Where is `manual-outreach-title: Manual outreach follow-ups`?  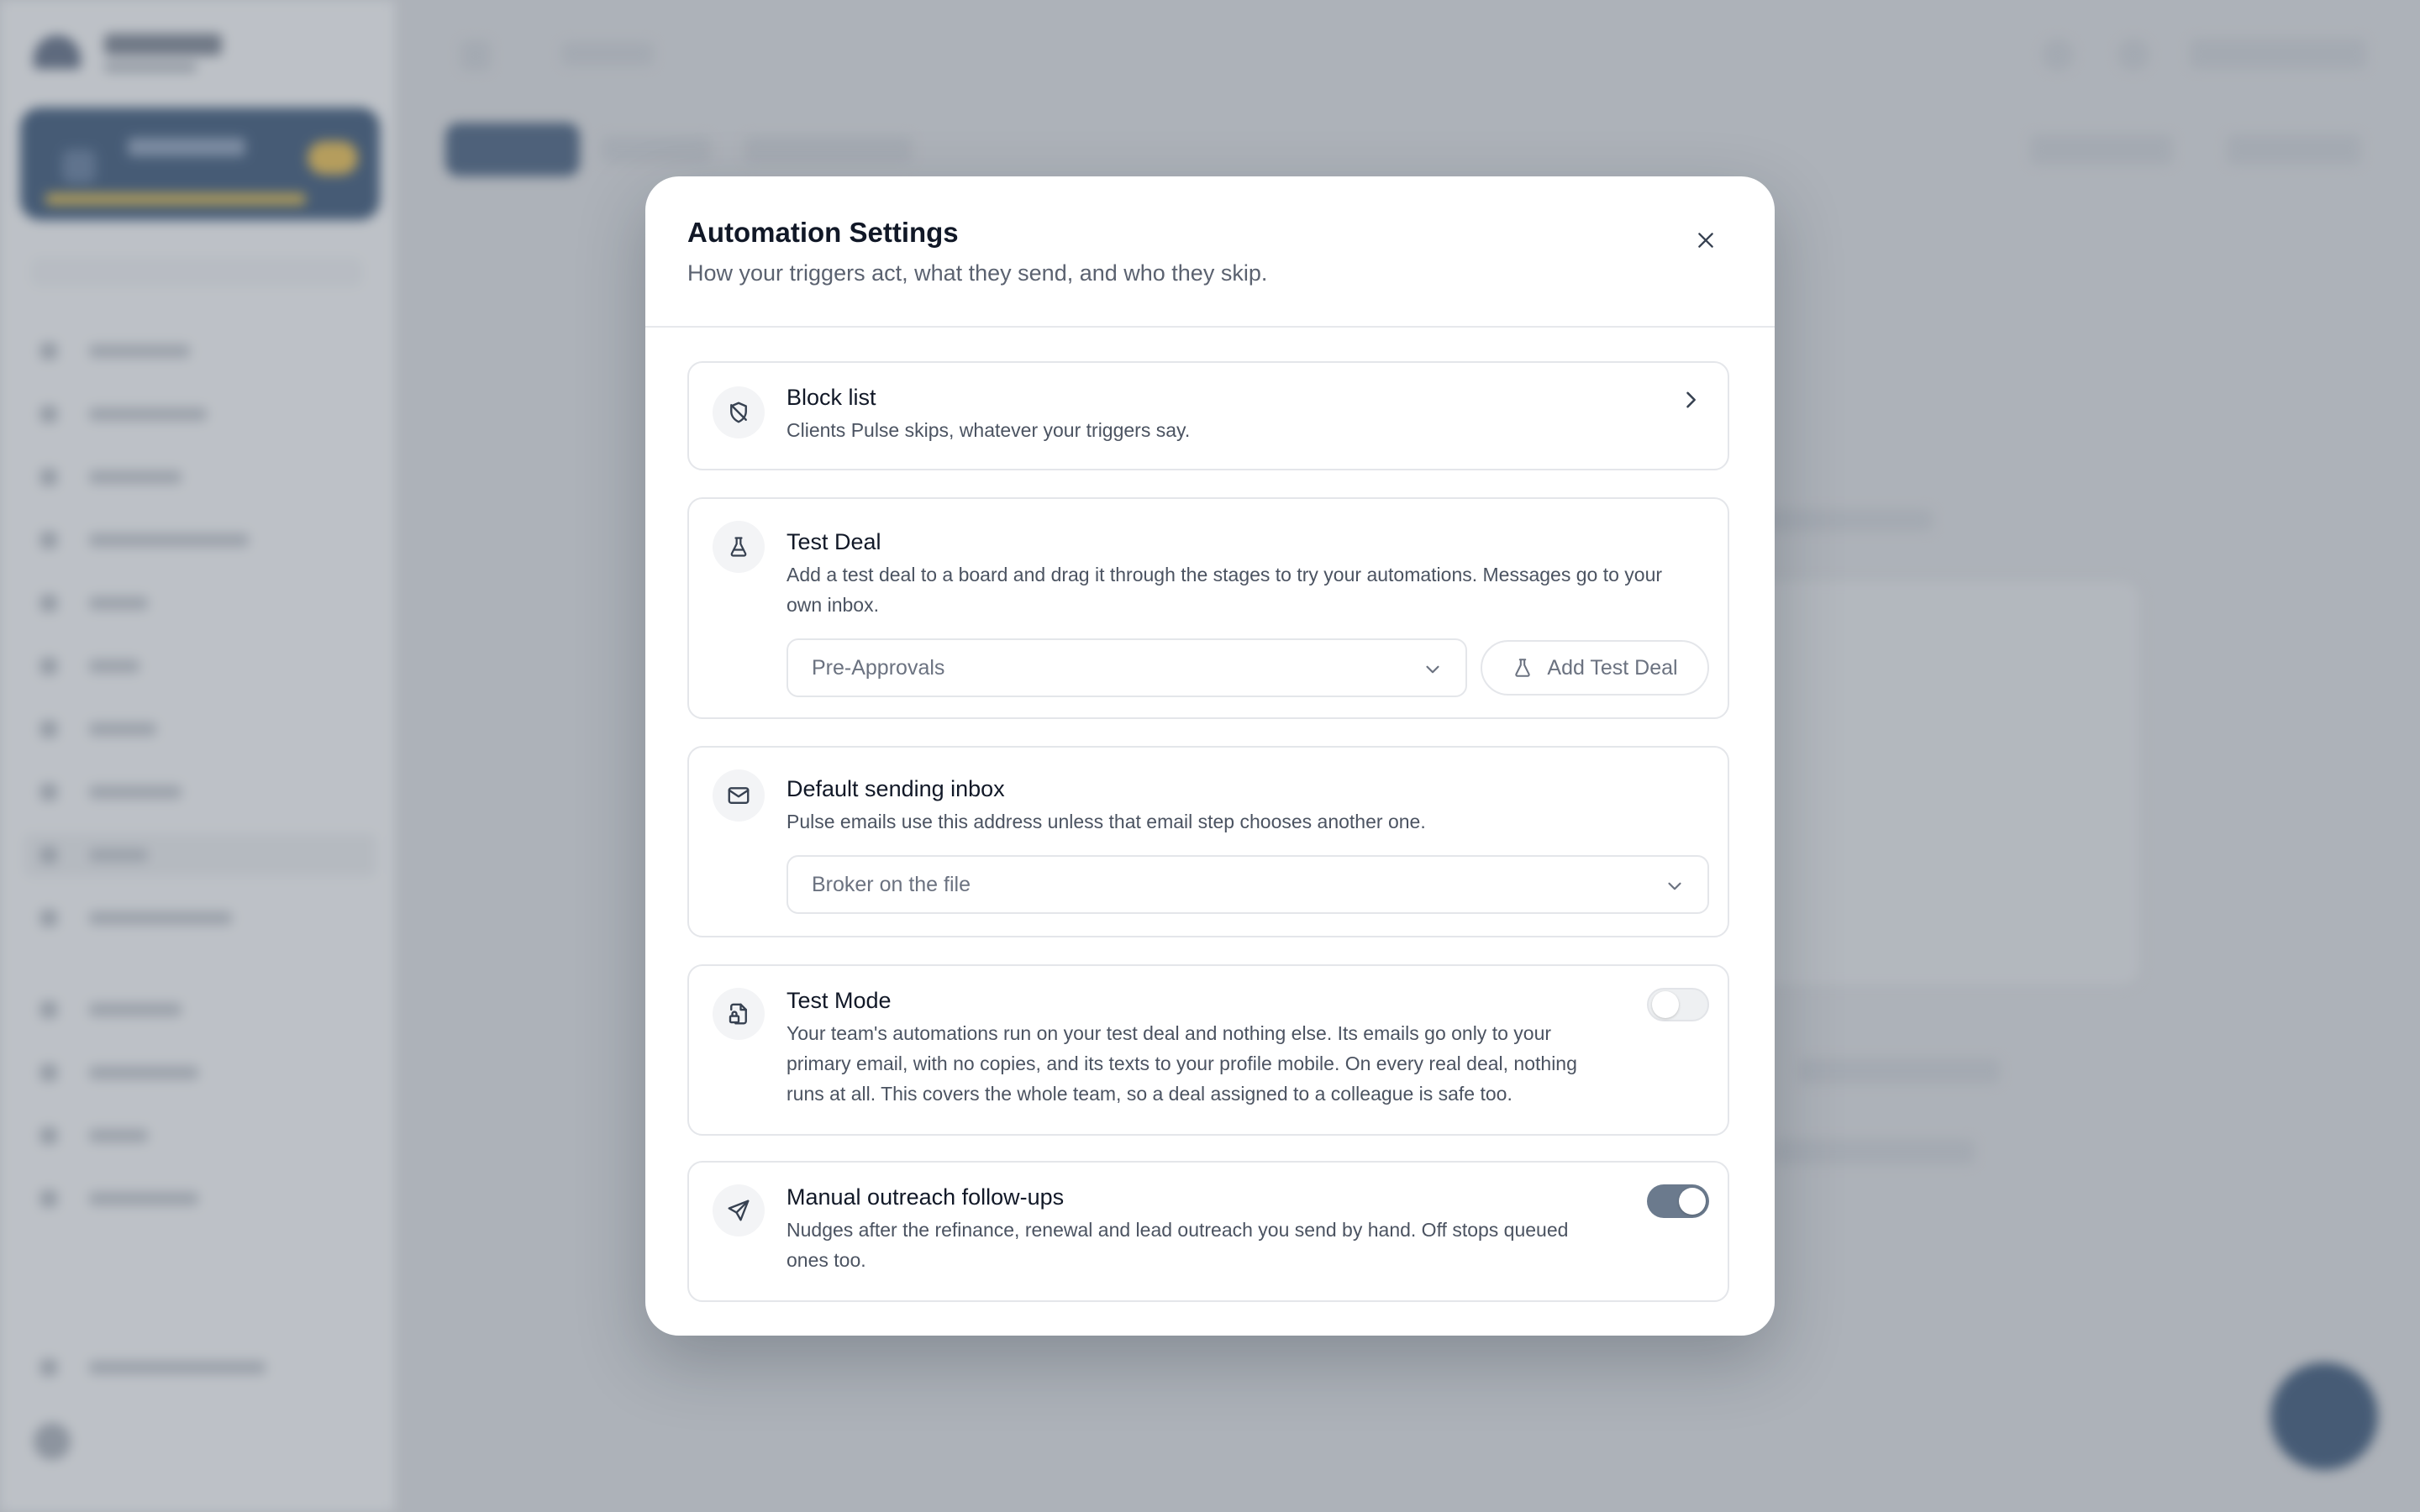 manual-outreach-title: Manual outreach follow-ups is located at coordinates (926, 1197).